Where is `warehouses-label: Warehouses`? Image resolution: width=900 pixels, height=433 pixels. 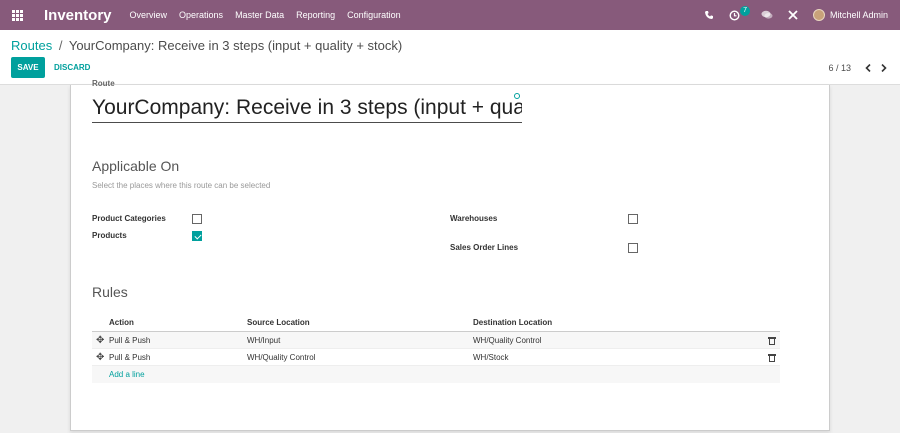 warehouses-label: Warehouses is located at coordinates (474, 218).